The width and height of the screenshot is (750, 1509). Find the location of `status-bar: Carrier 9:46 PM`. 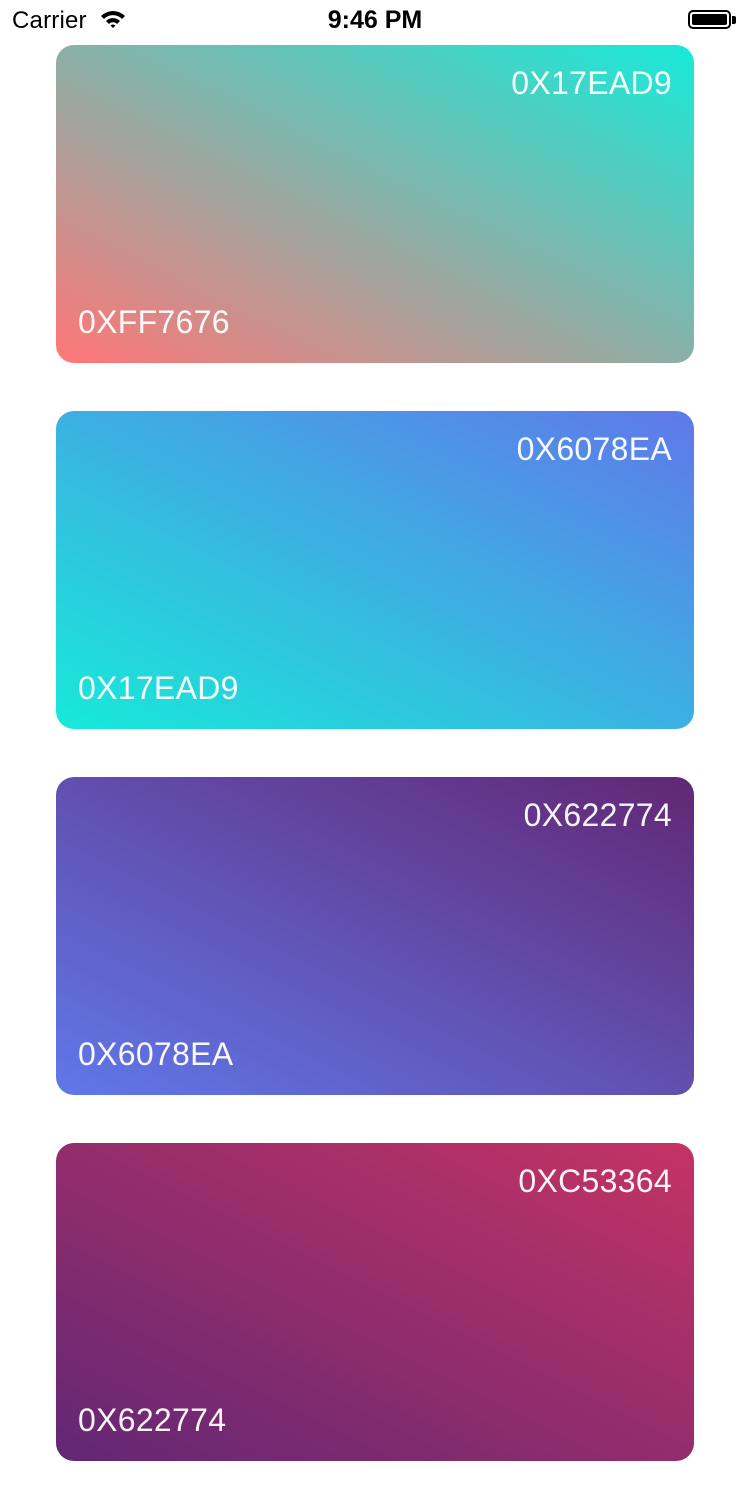

status-bar: Carrier 9:46 PM is located at coordinates (375, 20).